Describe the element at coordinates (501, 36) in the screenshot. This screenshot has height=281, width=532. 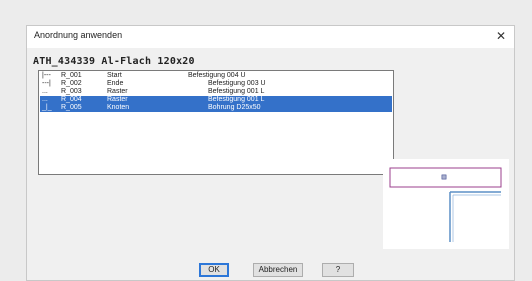
I see `close-icon: ✕` at that location.